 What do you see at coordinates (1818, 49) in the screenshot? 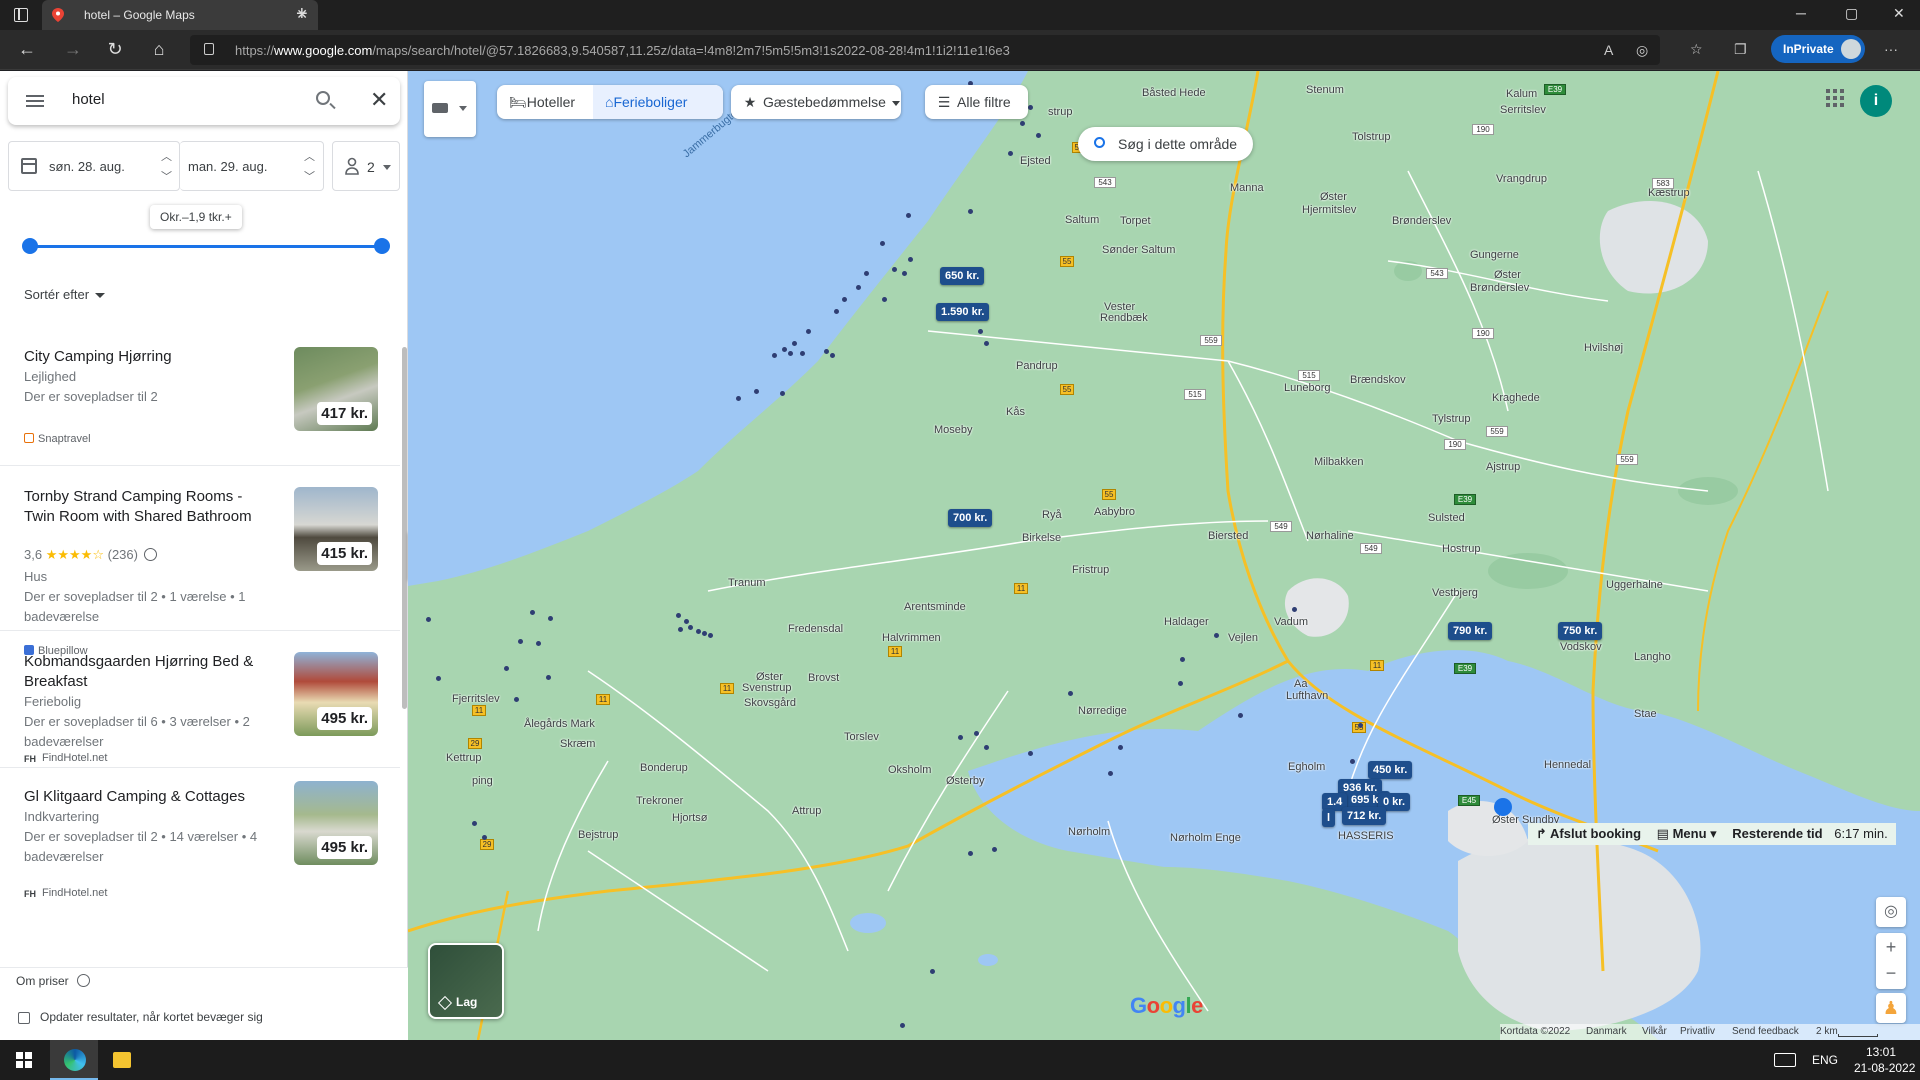
I see `inprivate-badge: InPrivate` at bounding box center [1818, 49].